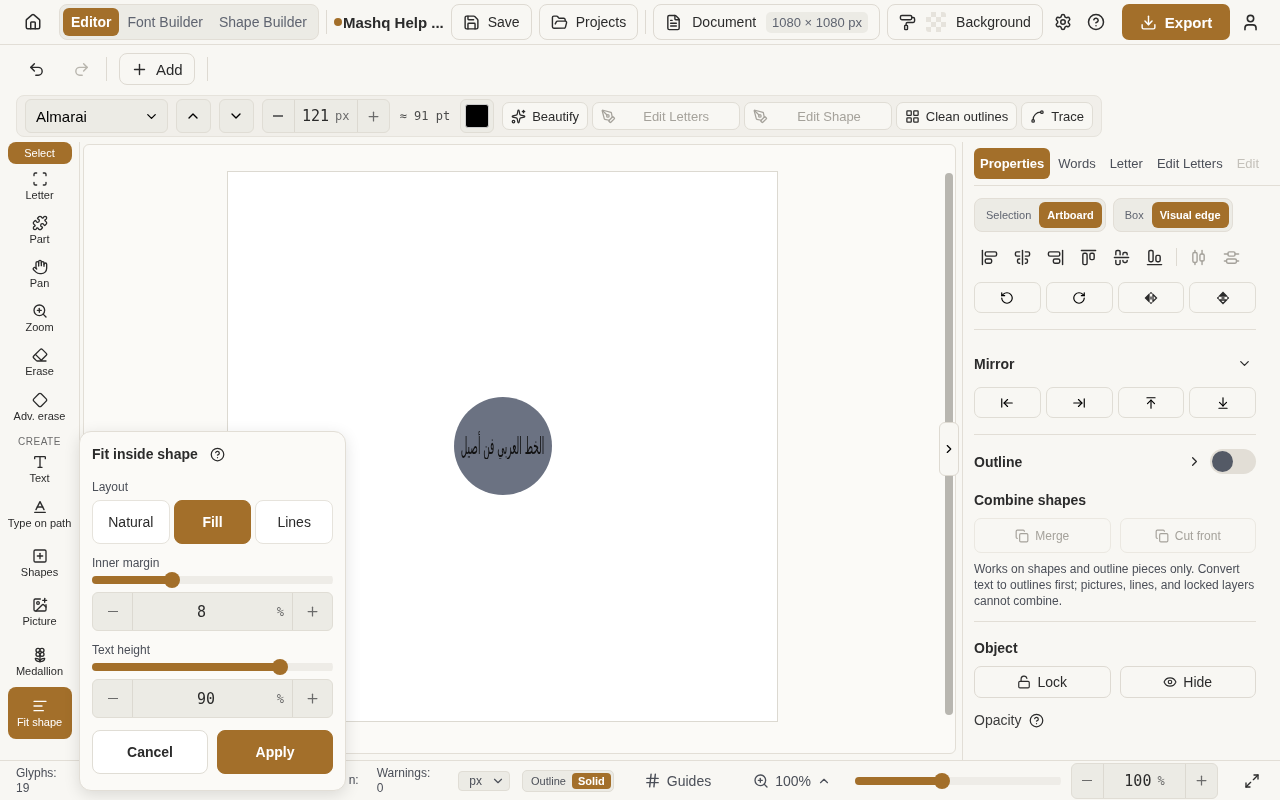 This screenshot has height=800, width=1280. Describe the element at coordinates (236, 116) in the screenshot. I see `step-down-button` at that location.